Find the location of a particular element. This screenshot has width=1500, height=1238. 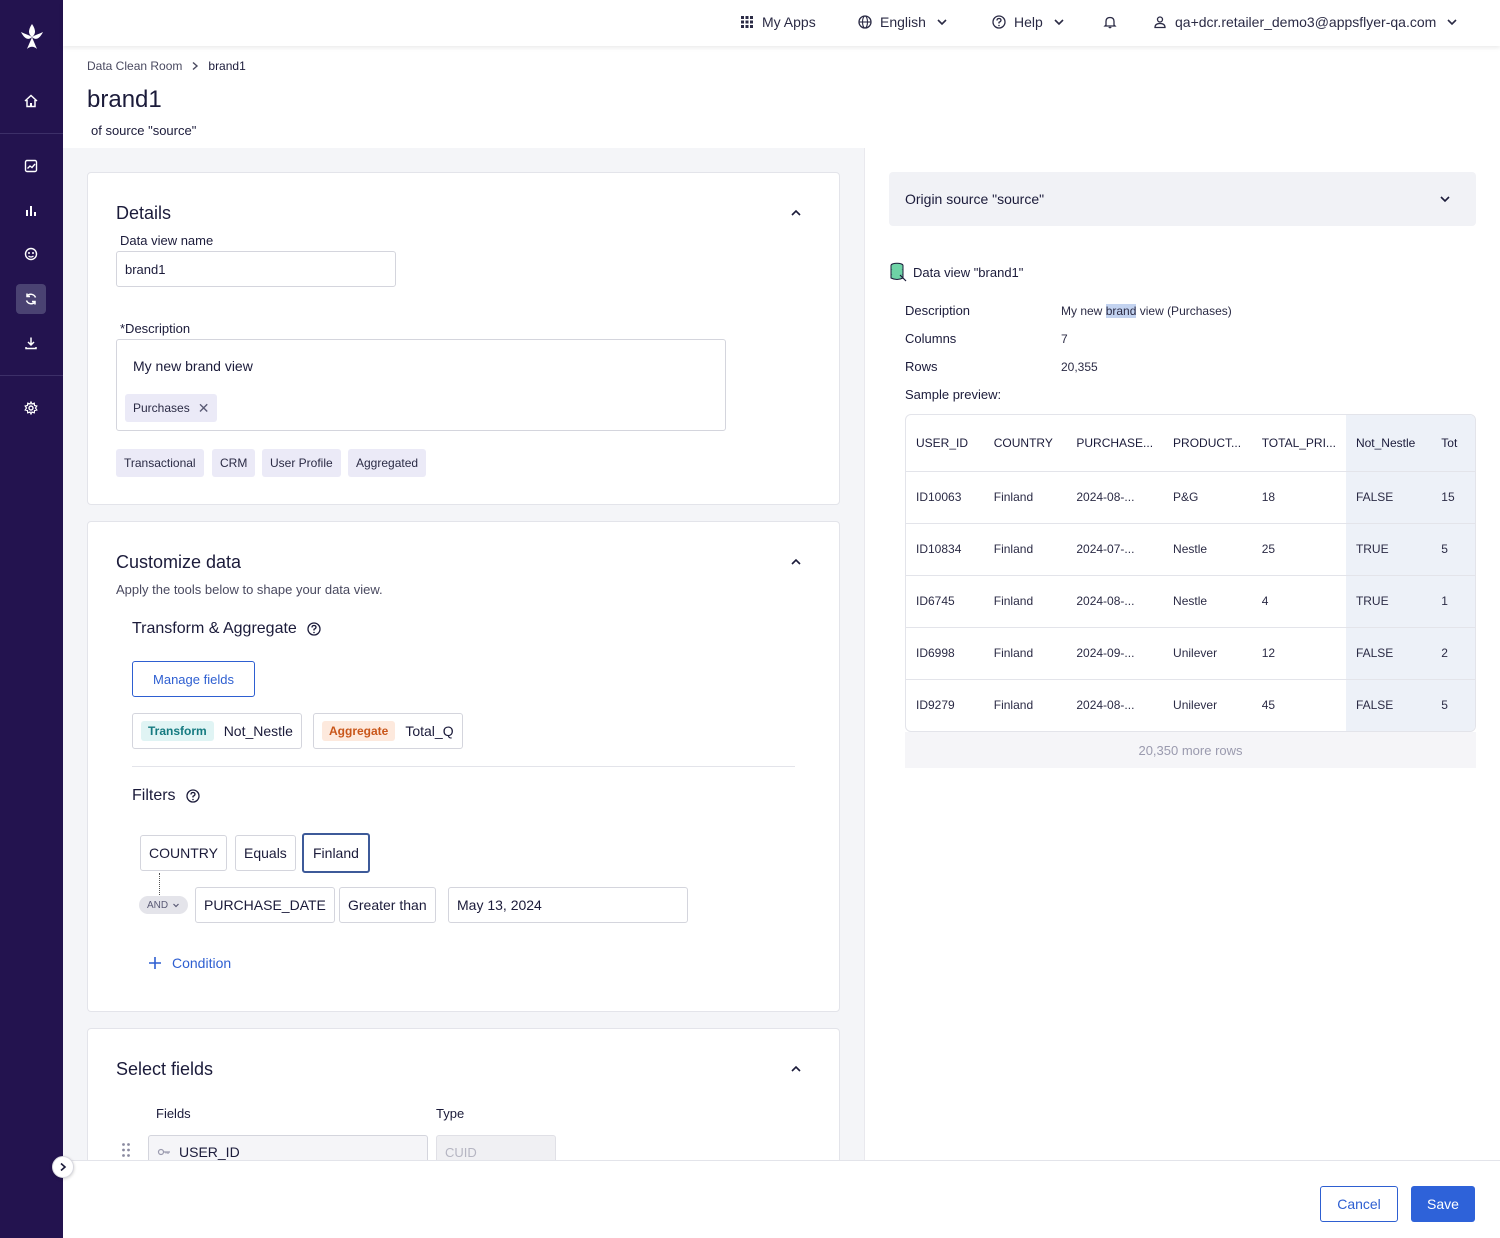

data-clean-room-icon is located at coordinates (31, 299).